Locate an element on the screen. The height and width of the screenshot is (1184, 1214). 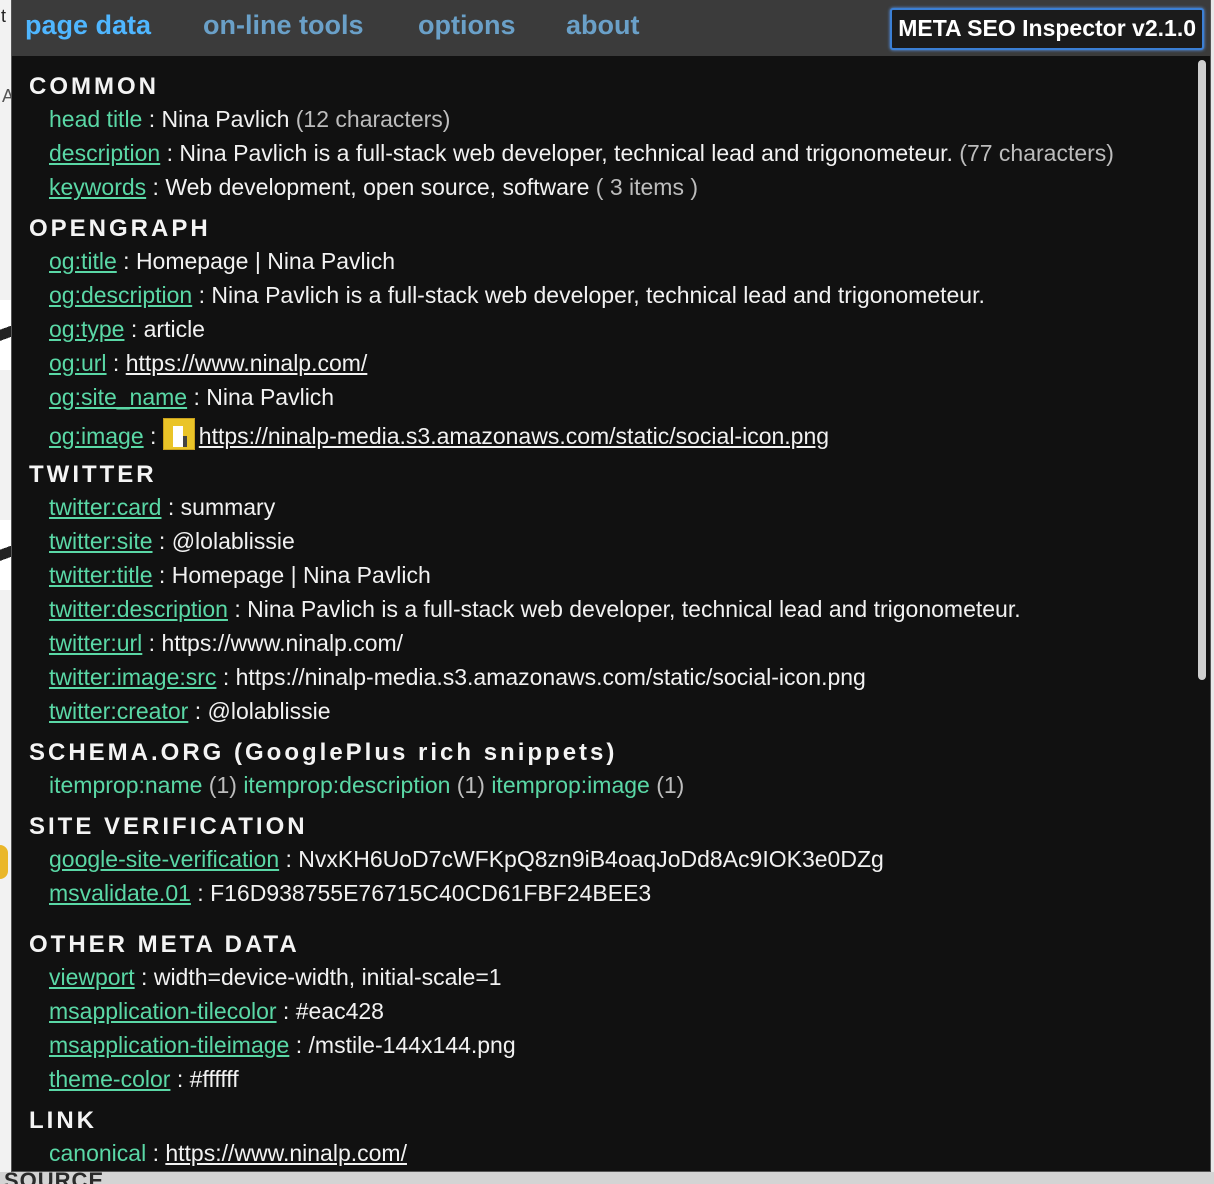
meta-key-link: og:description is located at coordinates (120, 295).